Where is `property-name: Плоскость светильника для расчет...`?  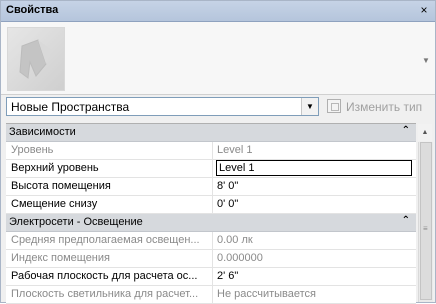
property-name: Плоскость светильника для расчет... is located at coordinates (109, 294).